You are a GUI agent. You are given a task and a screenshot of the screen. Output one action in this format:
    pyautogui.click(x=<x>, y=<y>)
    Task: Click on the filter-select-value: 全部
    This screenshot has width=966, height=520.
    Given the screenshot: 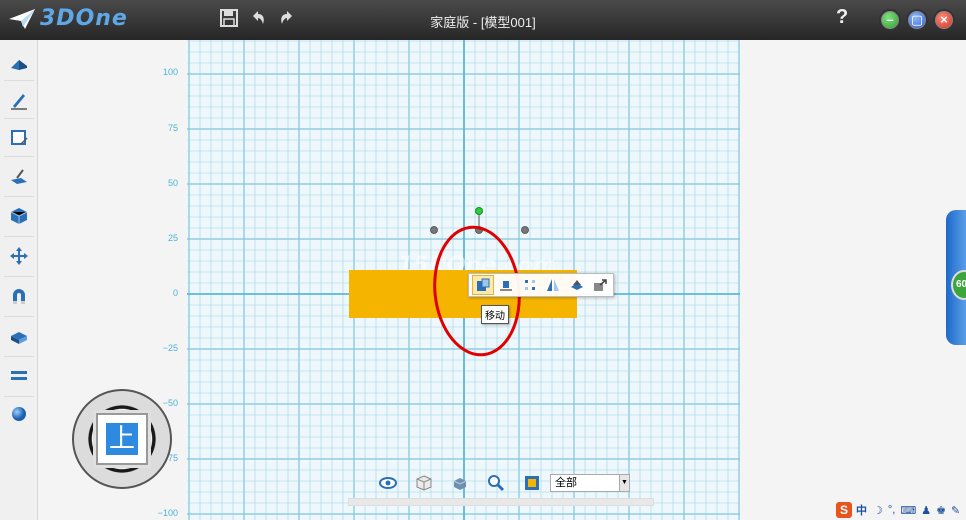 What is the action you would take?
    pyautogui.click(x=566, y=483)
    